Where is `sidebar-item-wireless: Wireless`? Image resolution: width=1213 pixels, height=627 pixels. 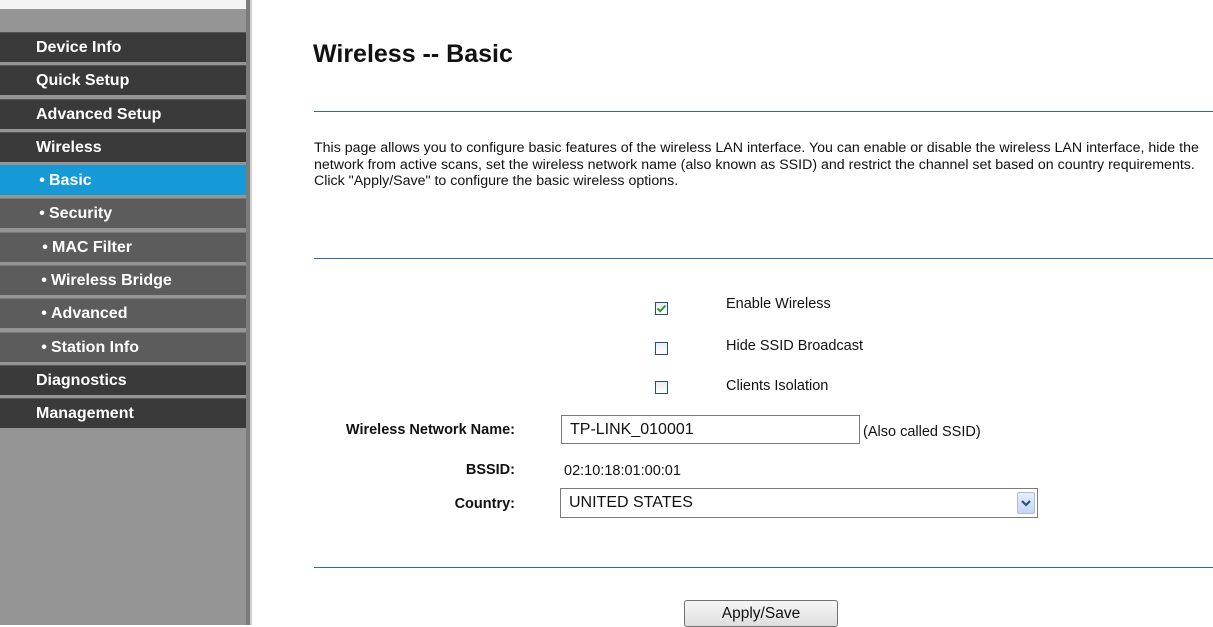
sidebar-item-wireless: Wireless is located at coordinates (123, 146).